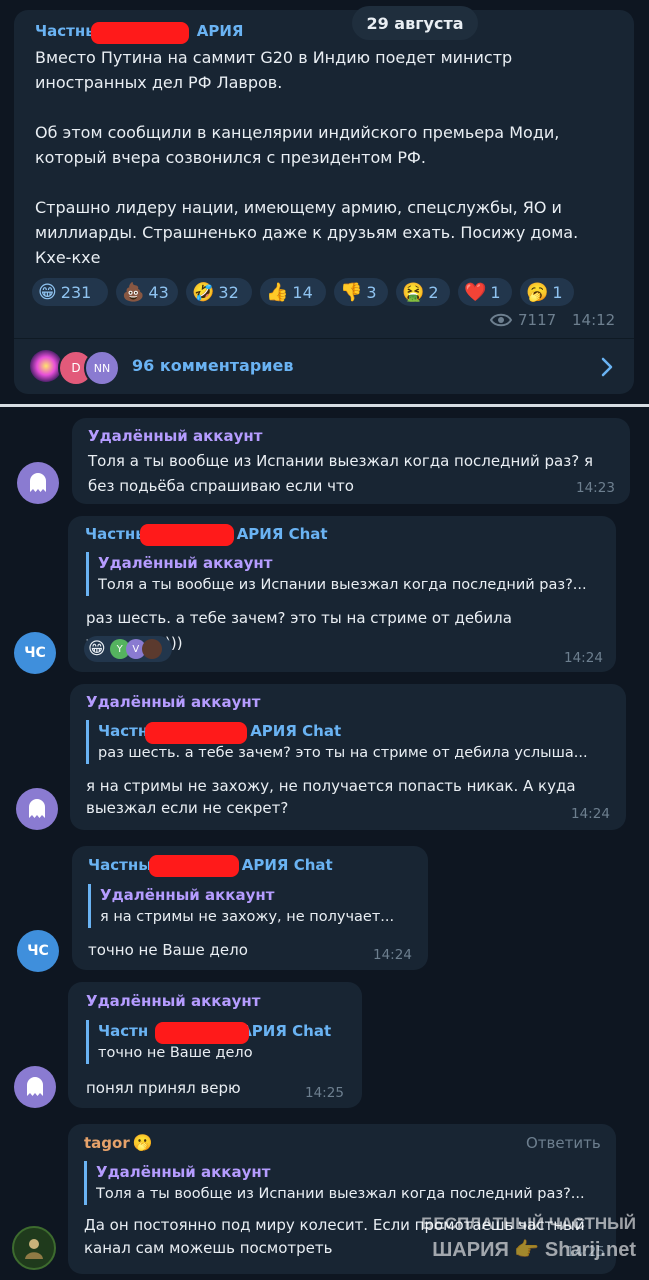 This screenshot has width=649, height=1280. Describe the element at coordinates (351, 292) in the screenshot. I see `thumbs-down-emoji: 👎` at that location.